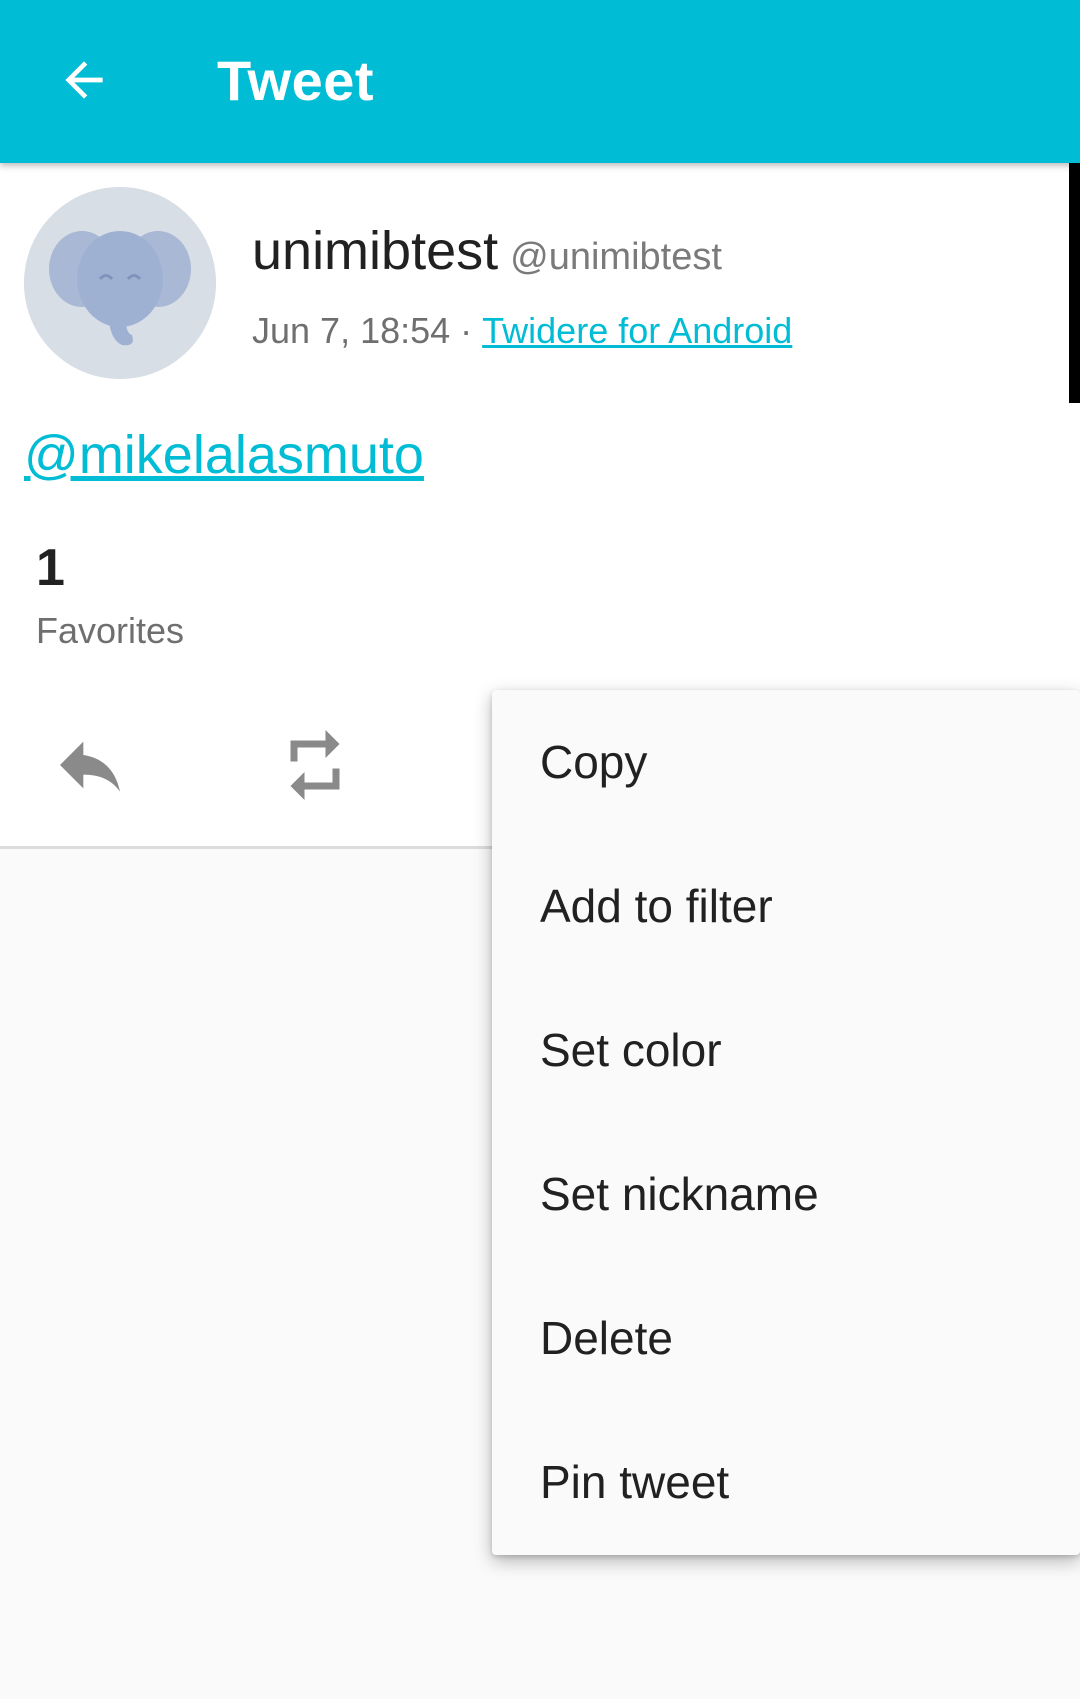  I want to click on source-link: Twidere for Android, so click(637, 331).